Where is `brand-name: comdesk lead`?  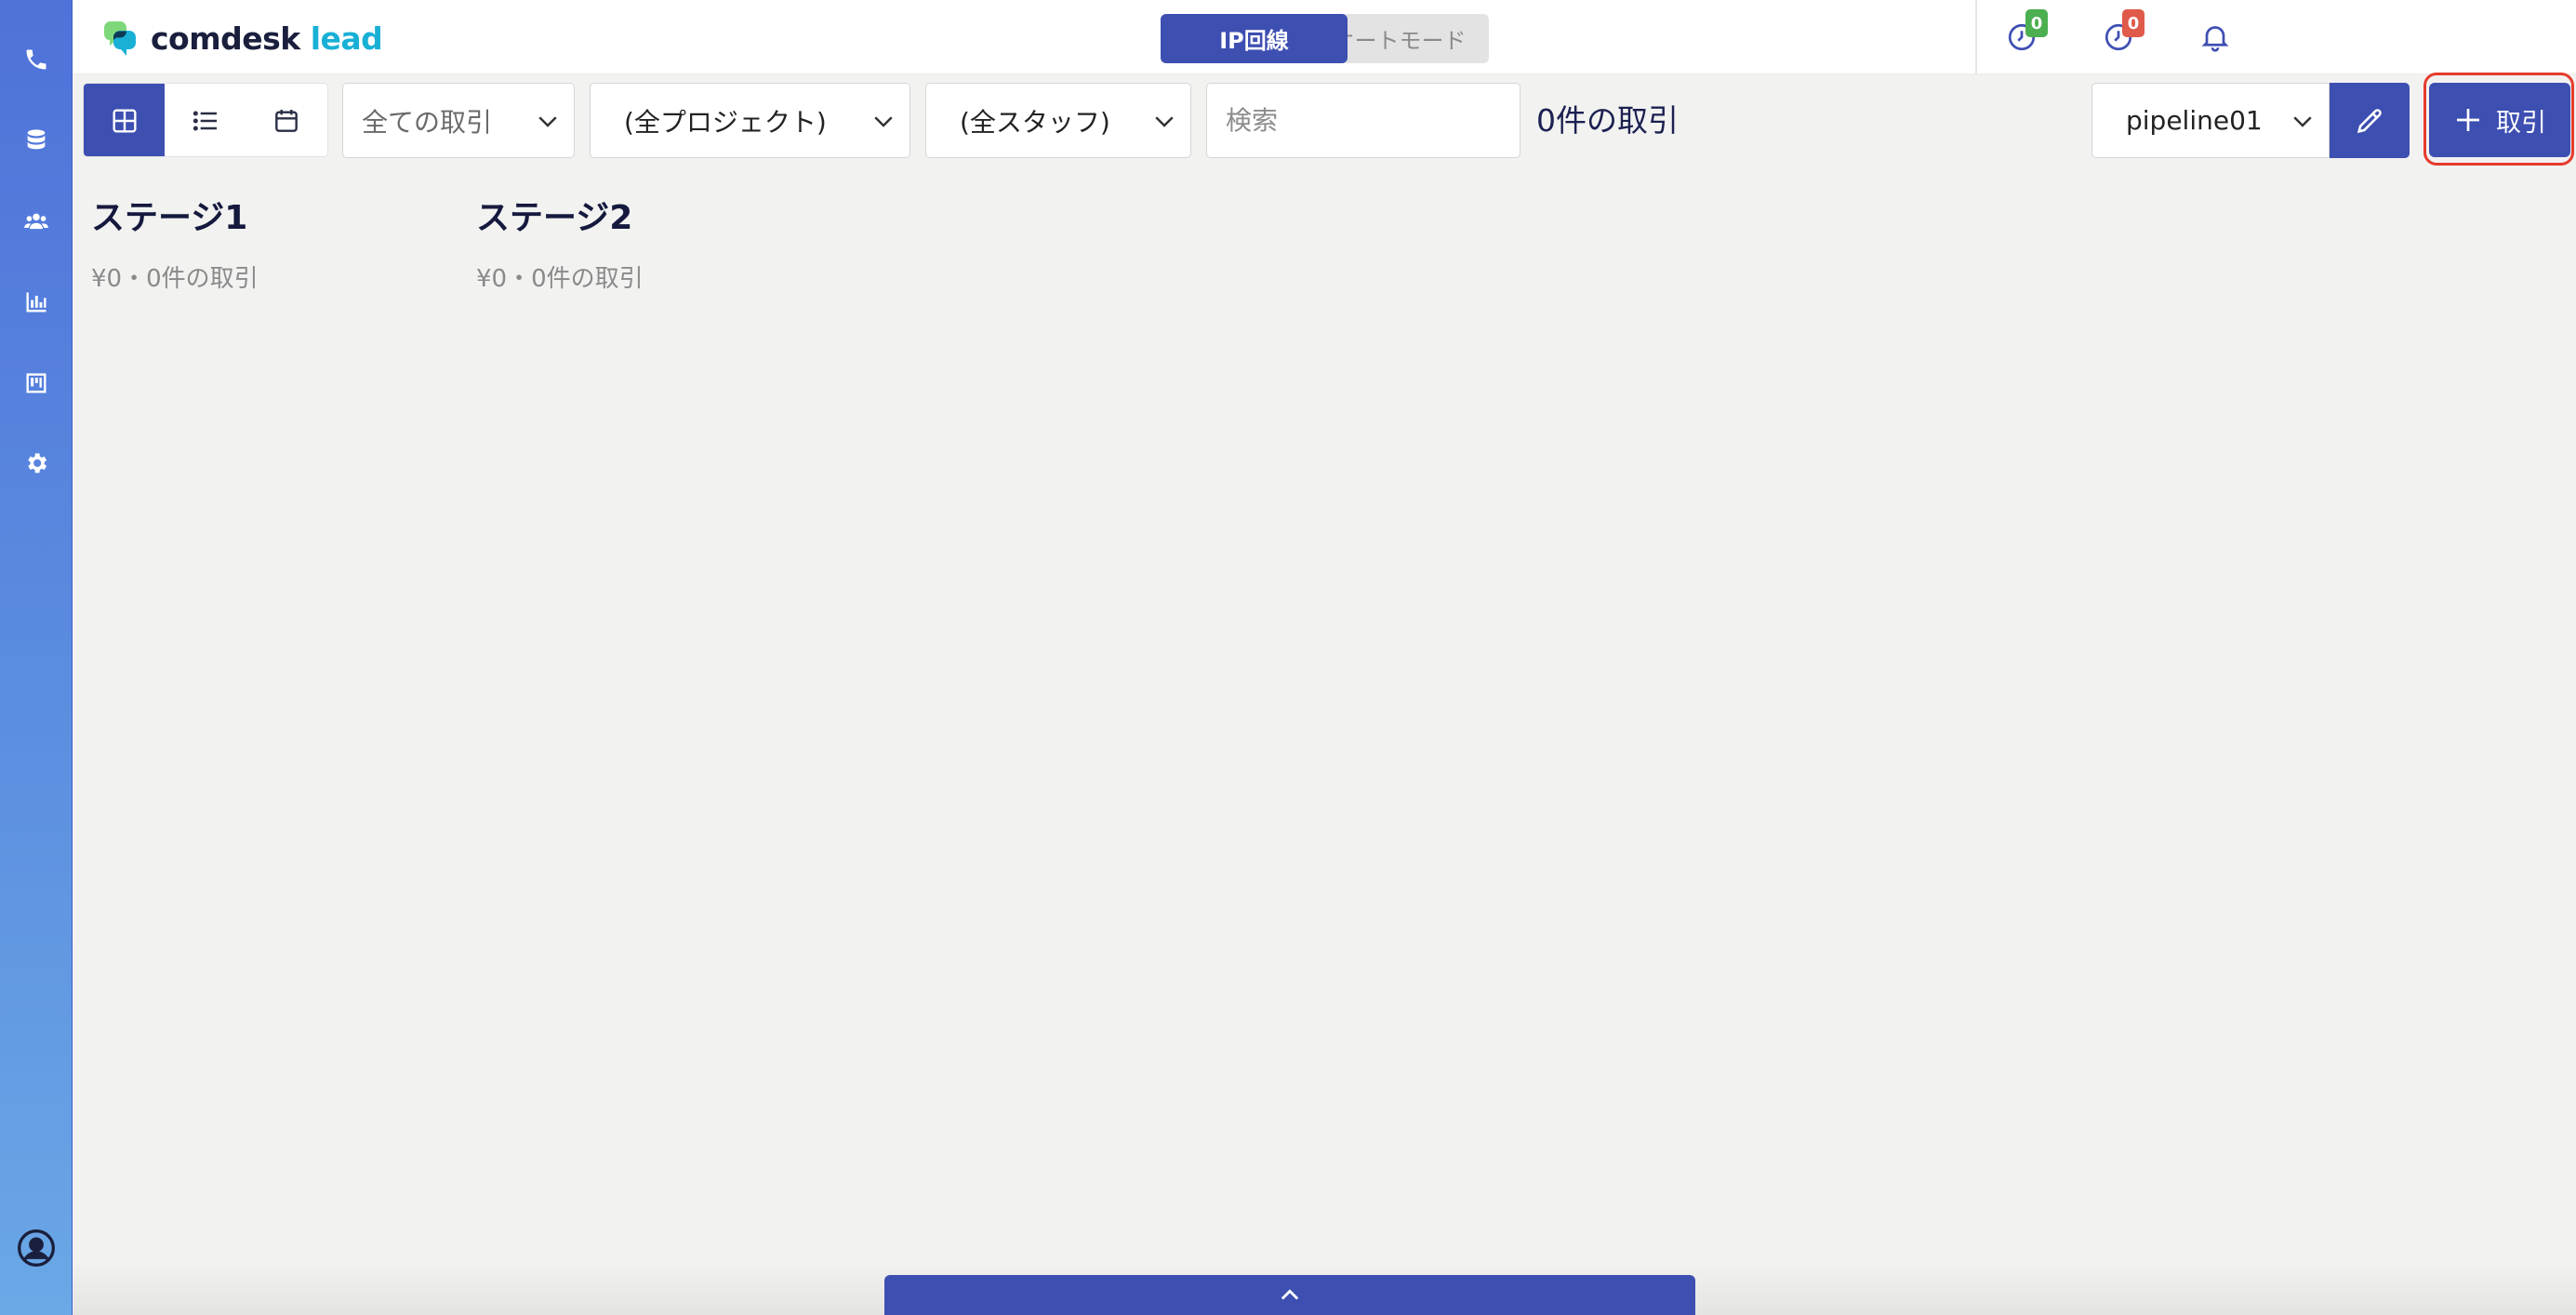
brand-name: comdesk lead is located at coordinates (267, 38).